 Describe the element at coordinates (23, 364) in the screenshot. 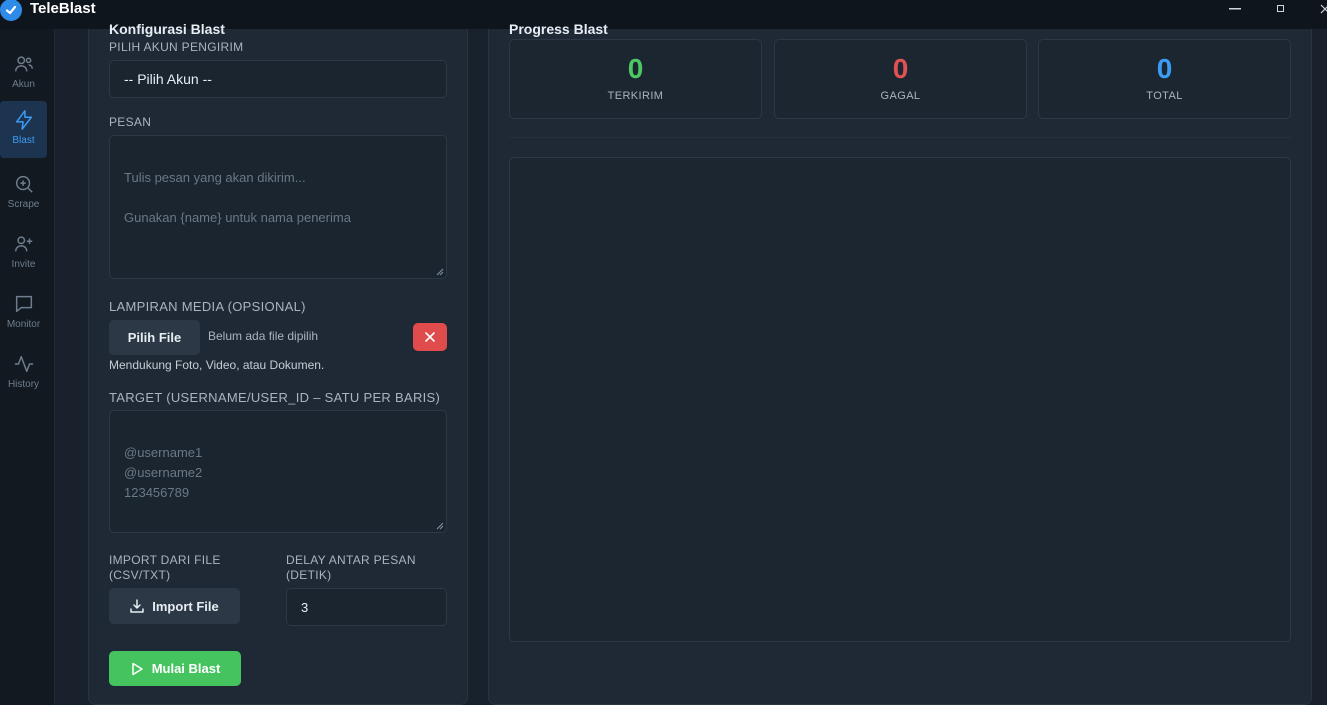

I see `activity-icon` at that location.